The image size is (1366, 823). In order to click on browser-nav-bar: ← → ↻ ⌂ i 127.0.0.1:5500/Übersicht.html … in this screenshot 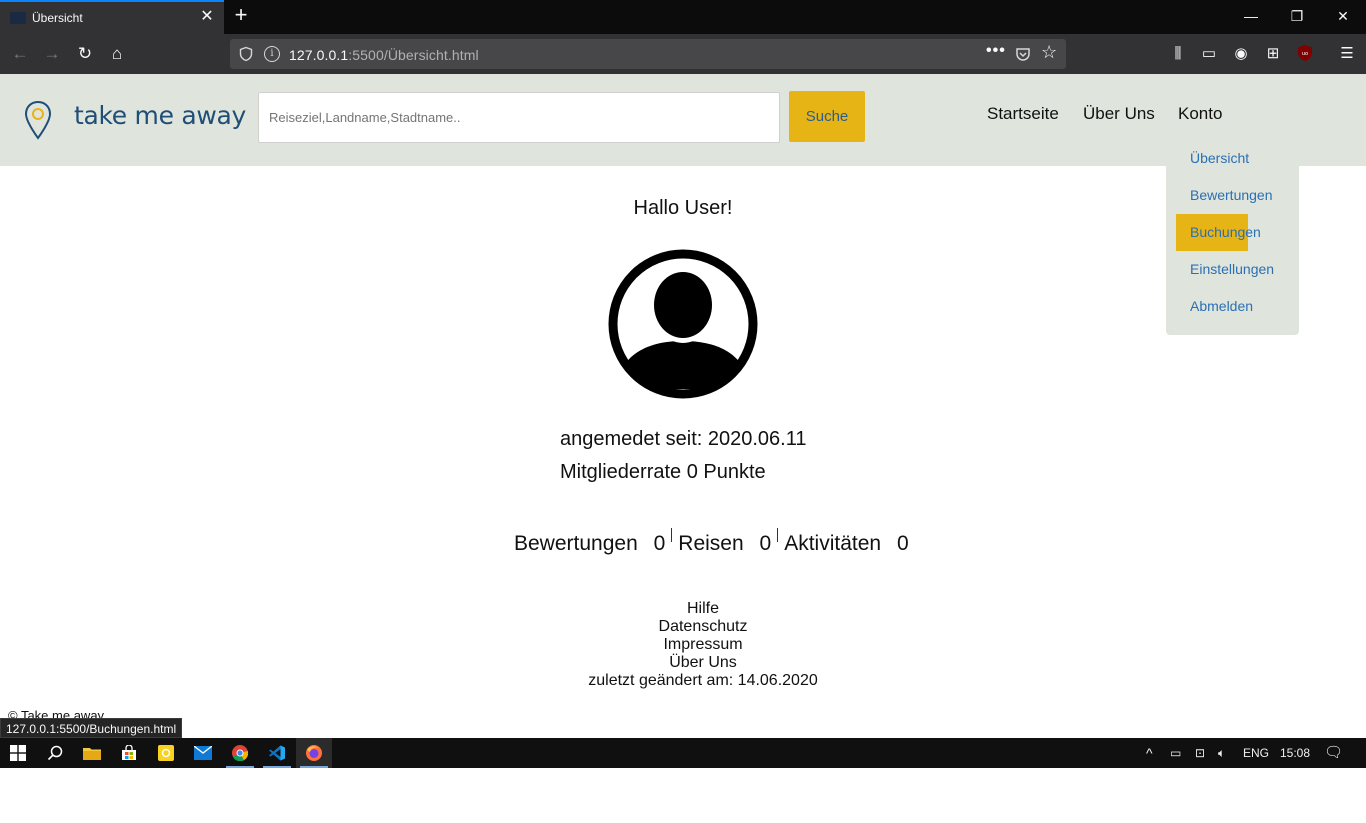, I will do `click(683, 54)`.